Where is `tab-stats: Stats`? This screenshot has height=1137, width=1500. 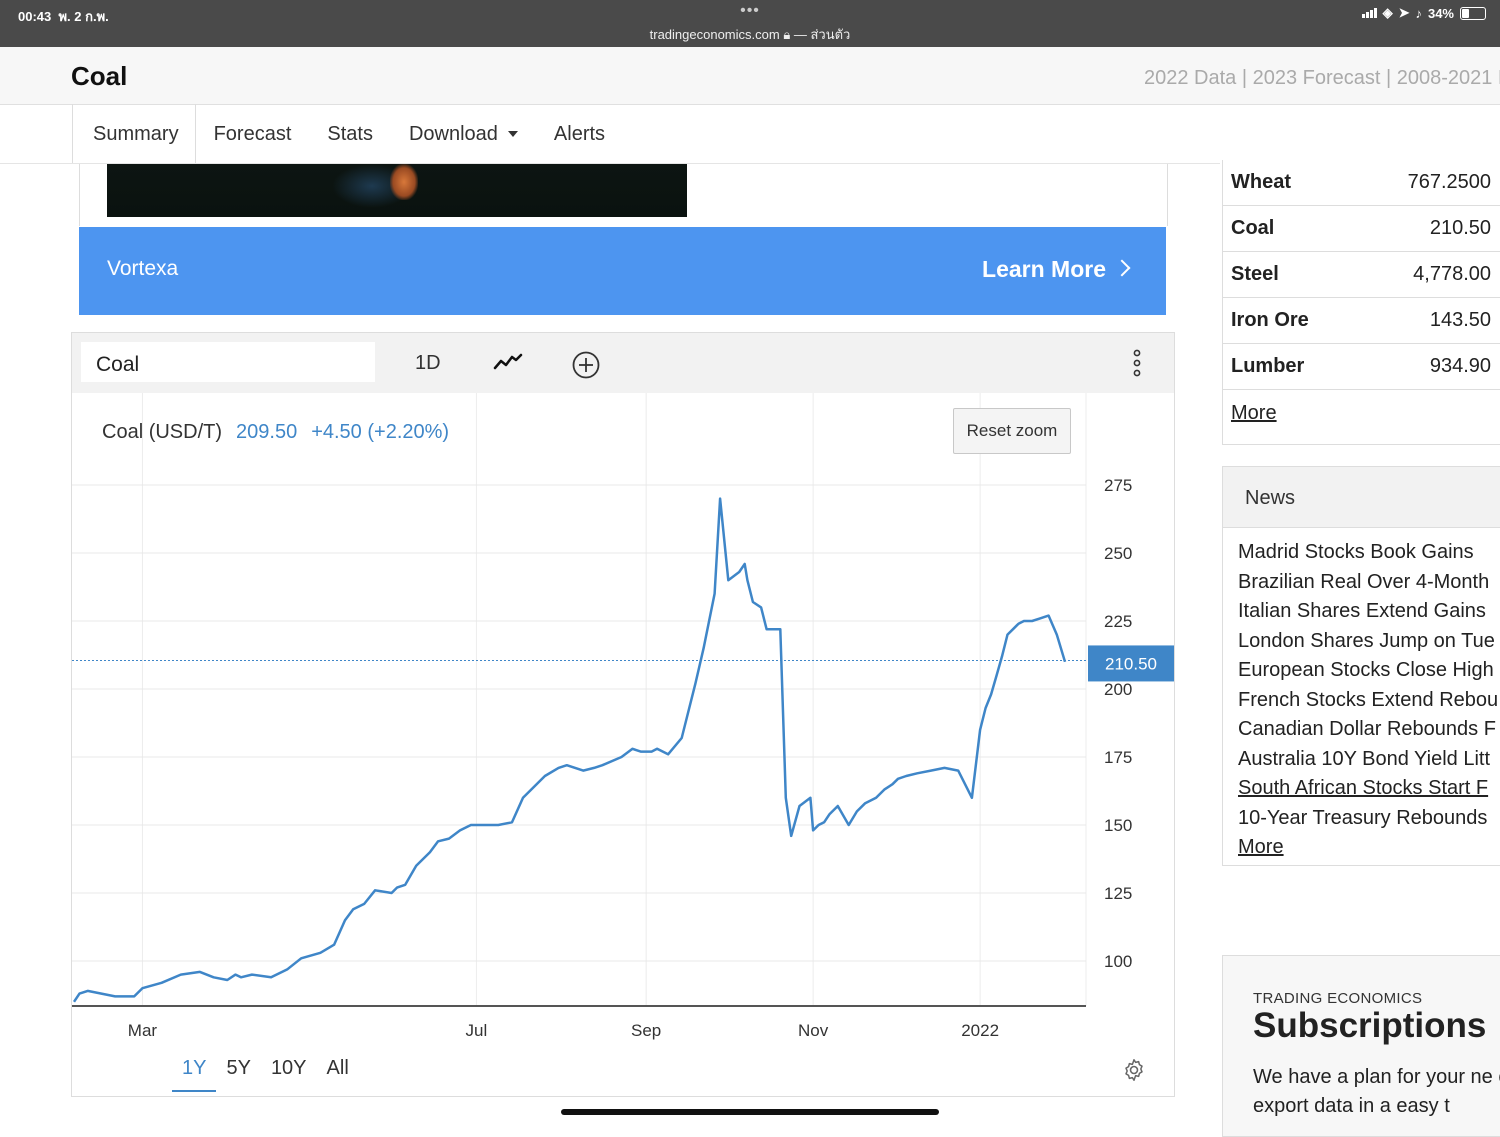 tab-stats: Stats is located at coordinates (350, 134).